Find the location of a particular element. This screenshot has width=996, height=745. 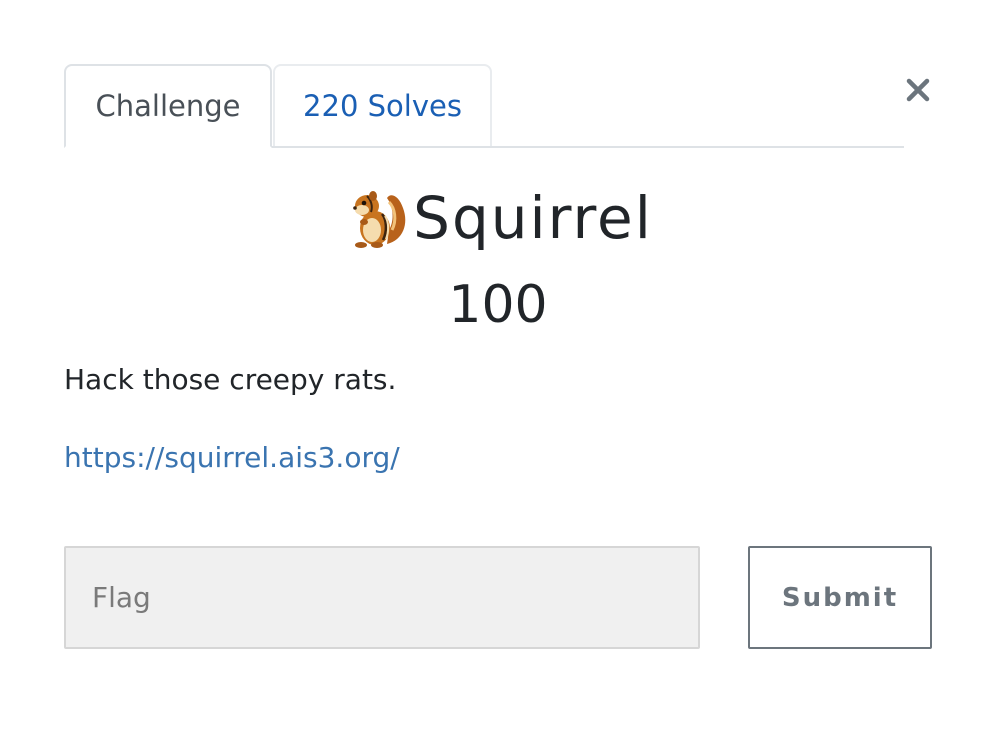

challenge-points: 100 is located at coordinates (498, 305).